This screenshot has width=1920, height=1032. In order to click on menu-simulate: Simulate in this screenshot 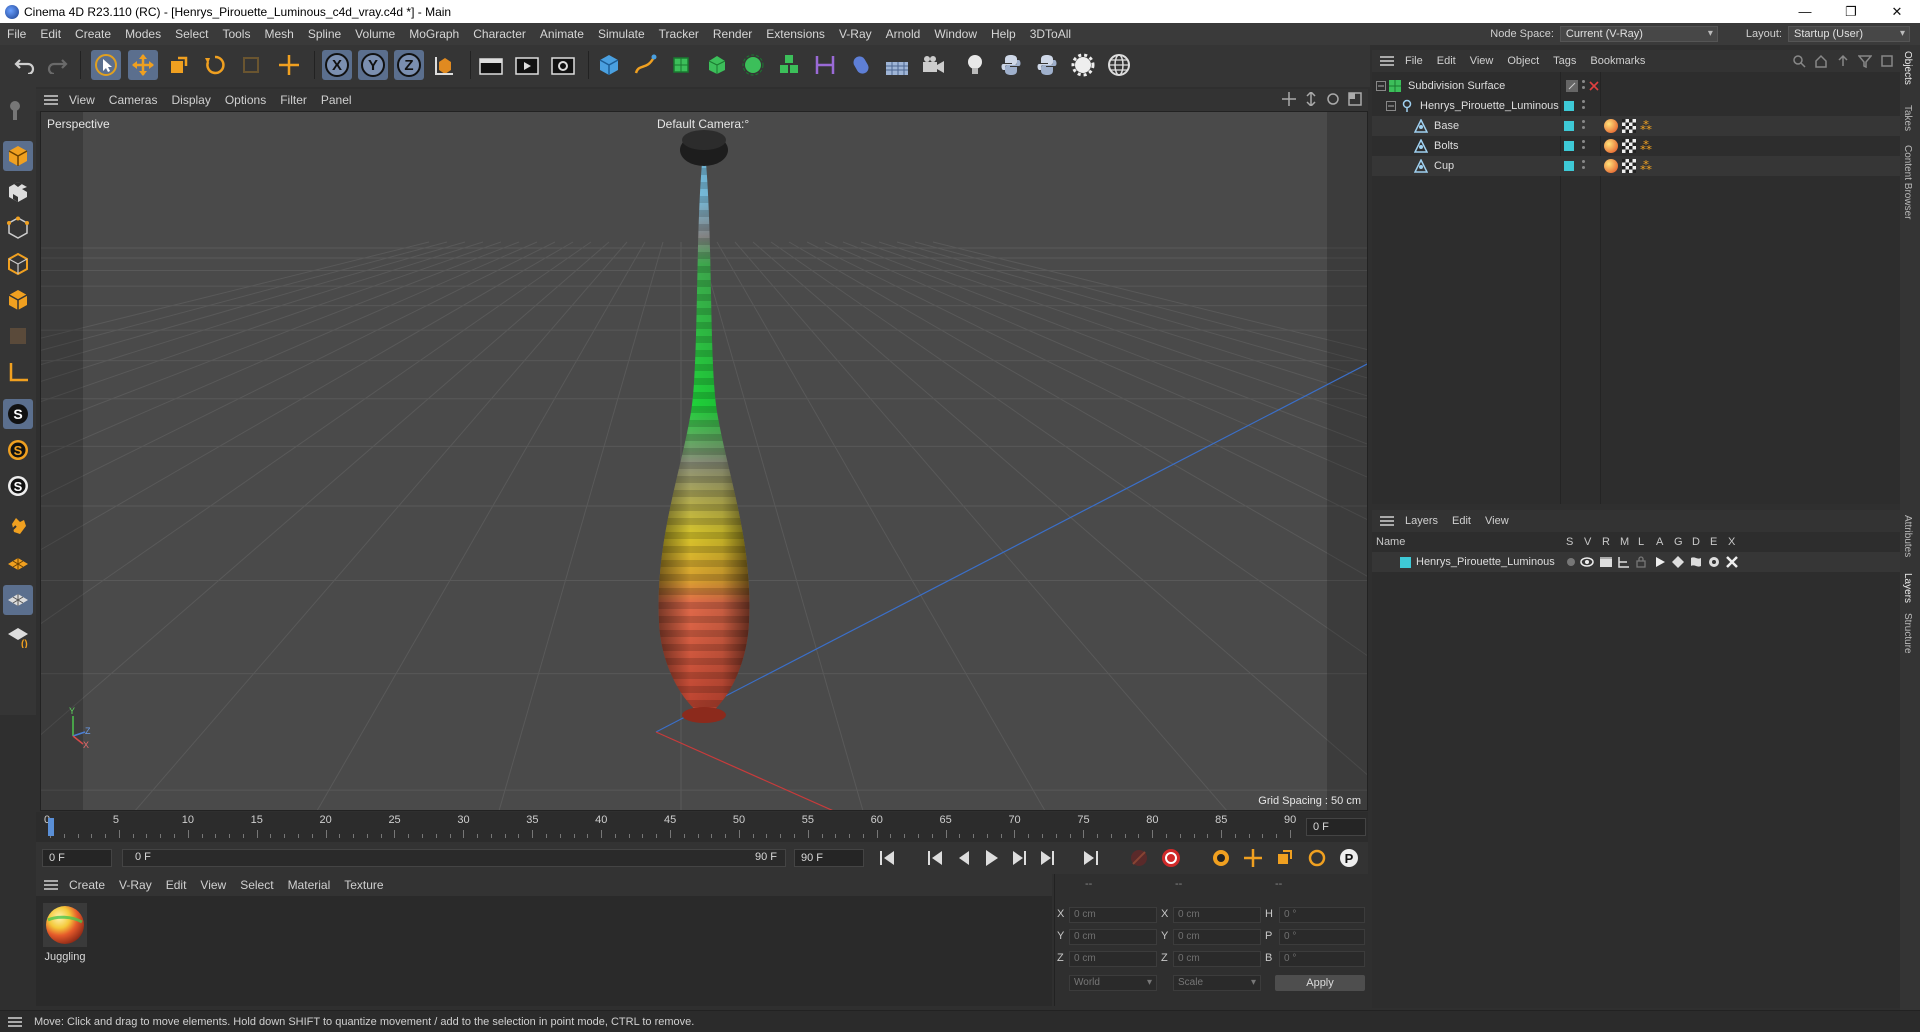, I will do `click(621, 34)`.